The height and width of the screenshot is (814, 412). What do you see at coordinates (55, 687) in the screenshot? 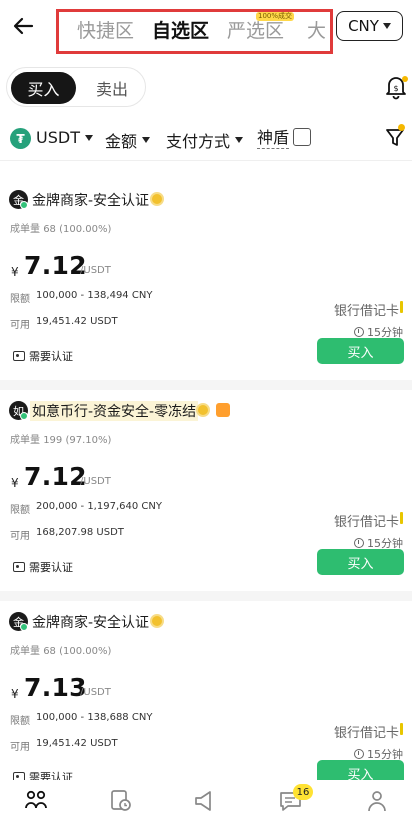
I see `unit-price: 7.13` at bounding box center [55, 687].